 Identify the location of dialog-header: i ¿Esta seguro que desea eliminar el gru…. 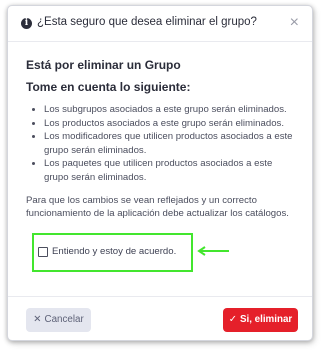
(160, 24).